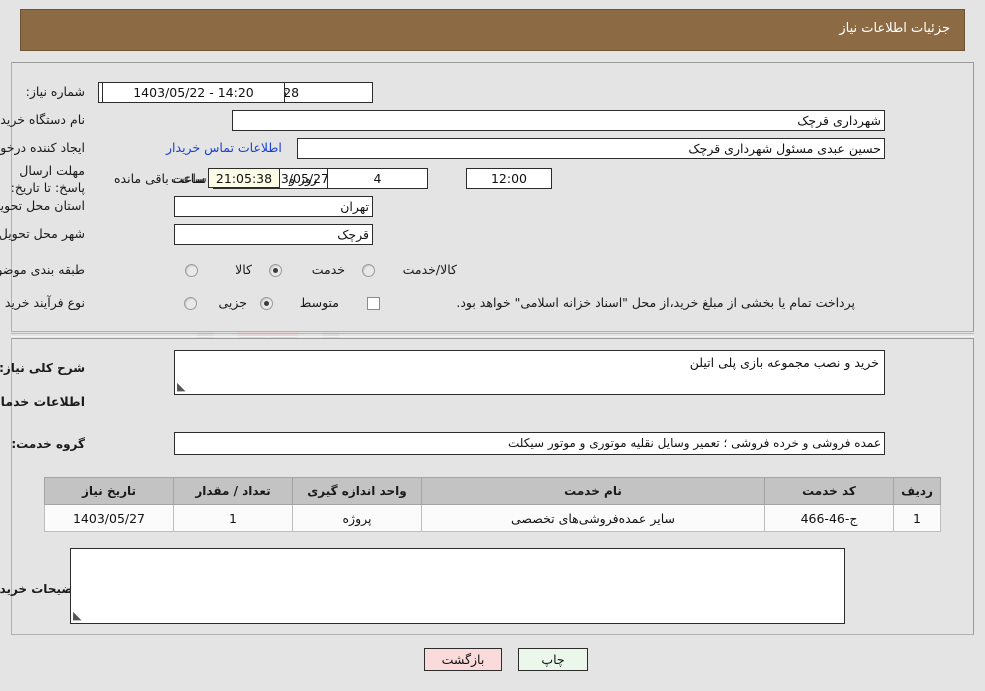 This screenshot has height=691, width=985. I want to click on cell-unit: پروژه, so click(357, 518).